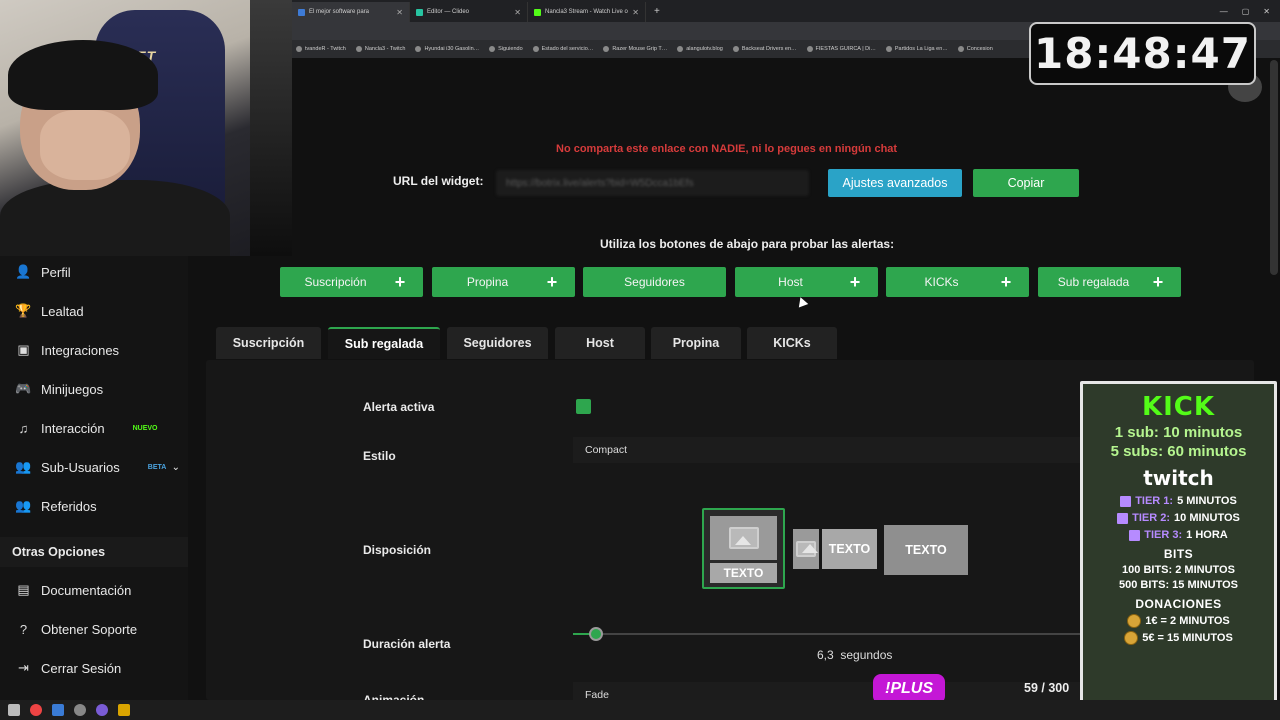 The image size is (1280, 720). What do you see at coordinates (339, 12) in the screenshot?
I see `tab-label: El mejor software para` at bounding box center [339, 12].